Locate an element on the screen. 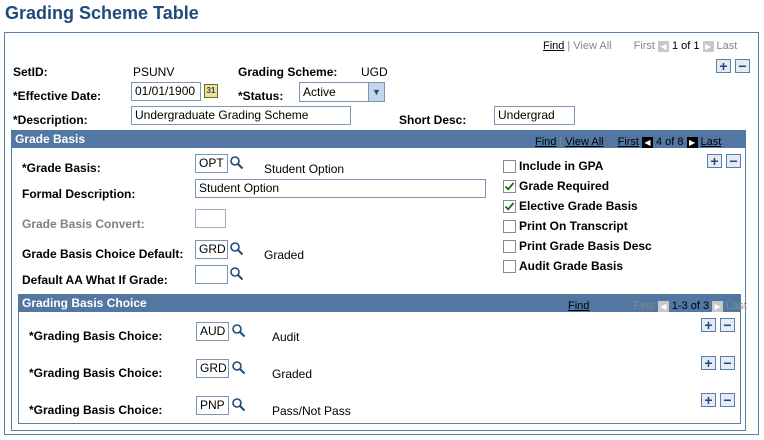 This screenshot has height=440, width=764. choice-find-link: Find is located at coordinates (578, 306).